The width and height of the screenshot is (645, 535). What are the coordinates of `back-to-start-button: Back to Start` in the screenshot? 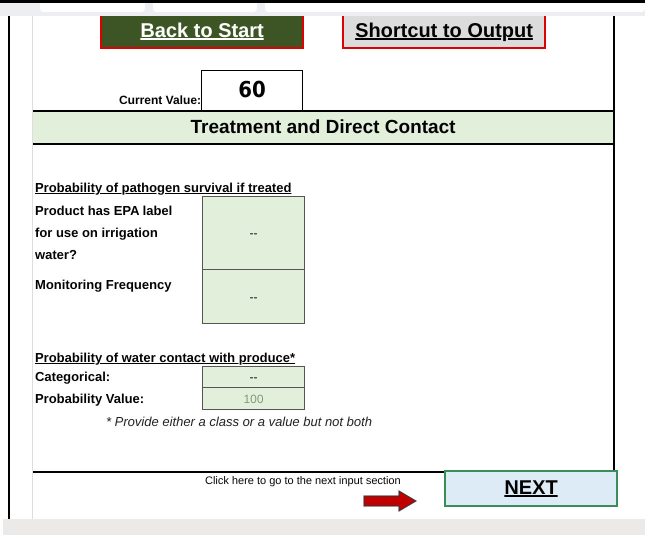 It's located at (202, 32).